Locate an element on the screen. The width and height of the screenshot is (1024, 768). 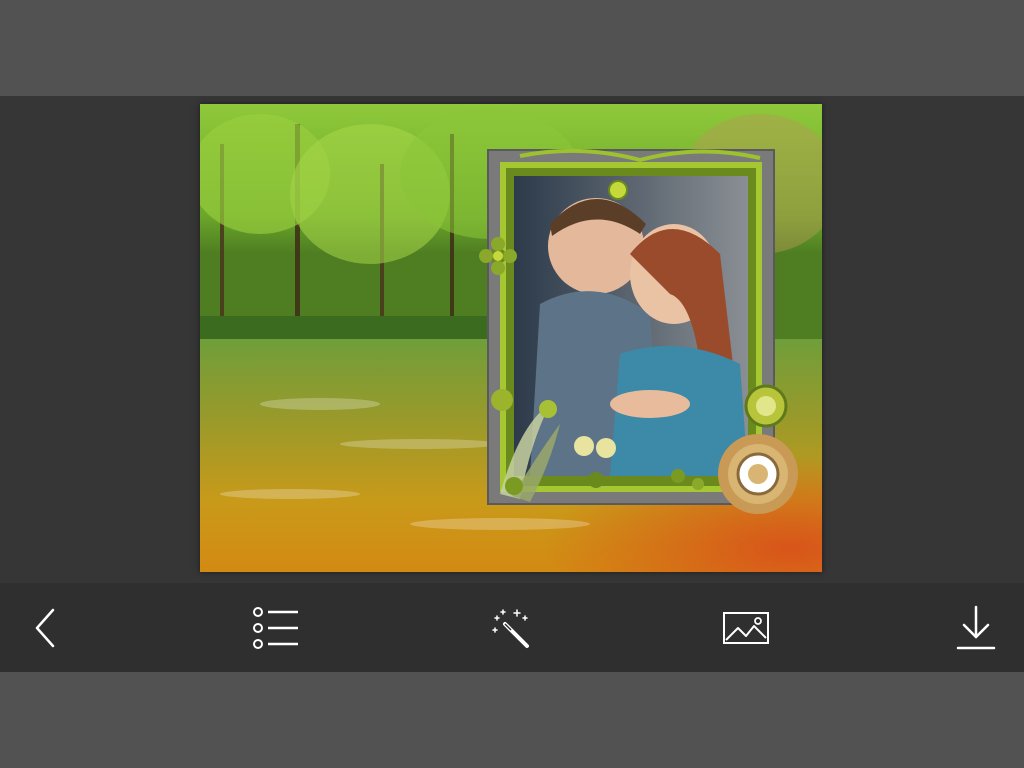
download-icon is located at coordinates (976, 627).